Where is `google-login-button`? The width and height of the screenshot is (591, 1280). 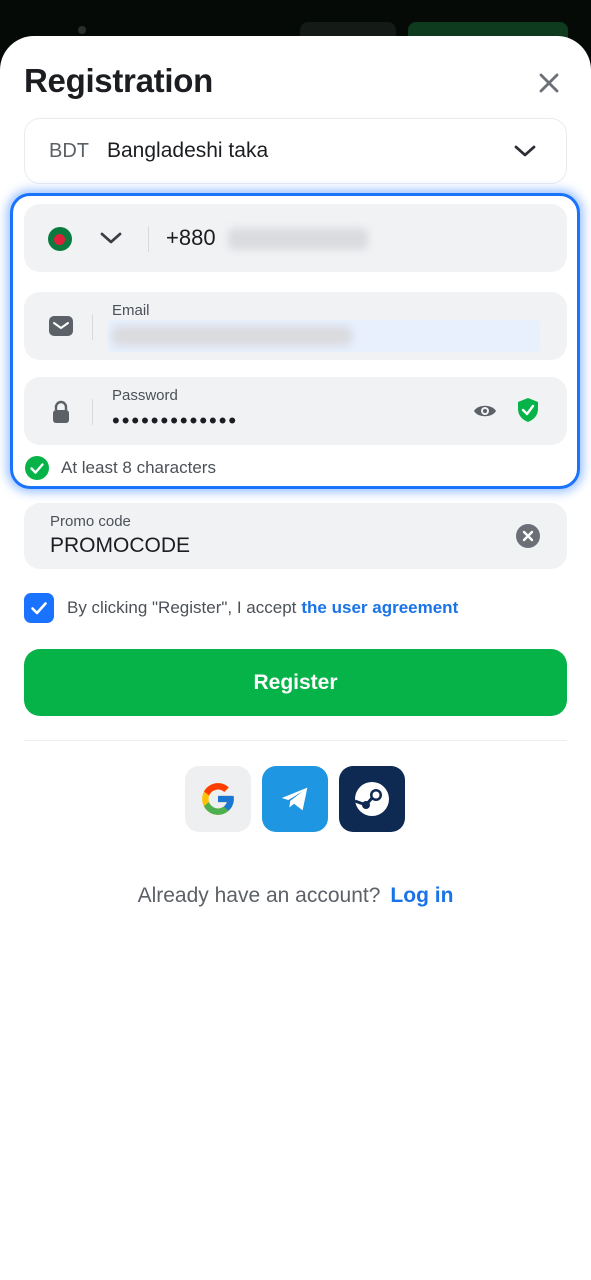
google-login-button is located at coordinates (218, 799).